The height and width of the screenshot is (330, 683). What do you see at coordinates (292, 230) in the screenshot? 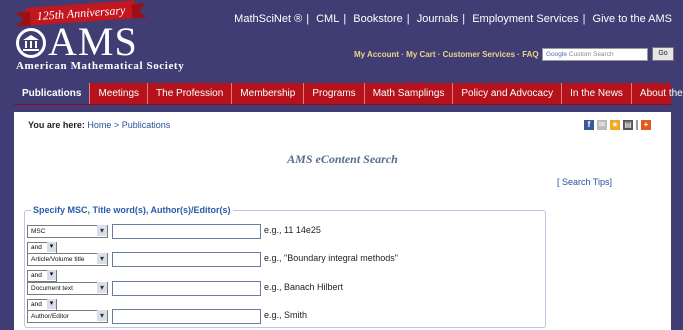
I see `example-text: e.g., 11 14e25` at bounding box center [292, 230].